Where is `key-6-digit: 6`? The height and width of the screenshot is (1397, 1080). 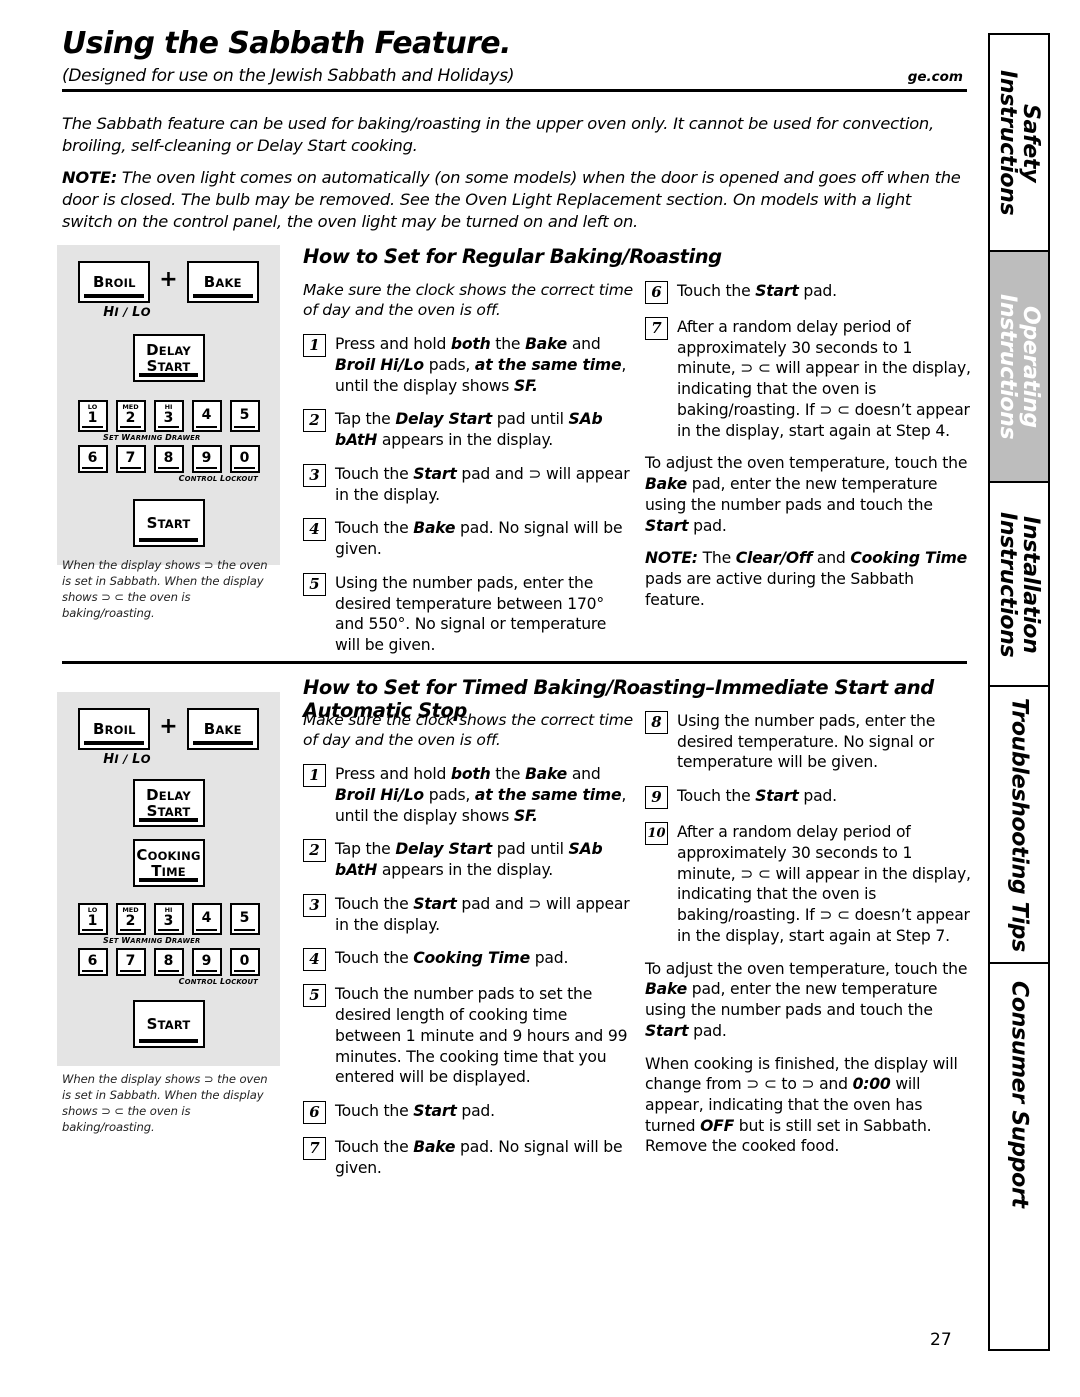
key-6-digit: 6 is located at coordinates (92, 457).